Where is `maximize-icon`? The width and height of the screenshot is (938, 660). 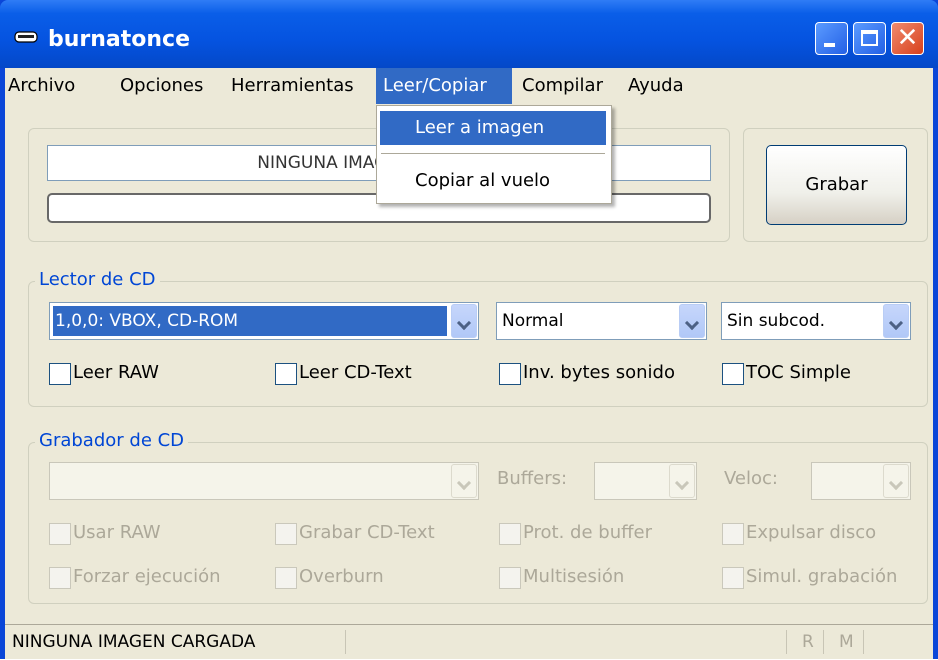
maximize-icon is located at coordinates (869, 38).